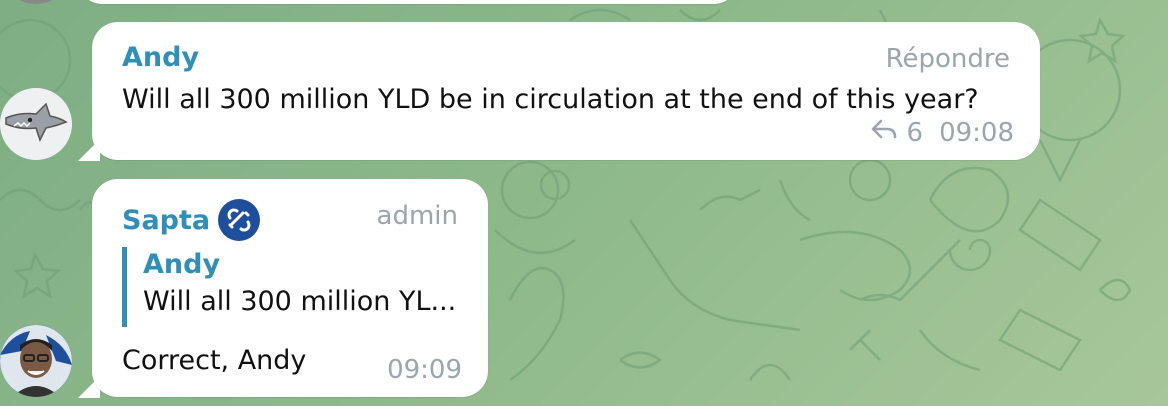 The width and height of the screenshot is (1168, 406). Describe the element at coordinates (182, 264) in the screenshot. I see `quote-sender: Andy` at that location.